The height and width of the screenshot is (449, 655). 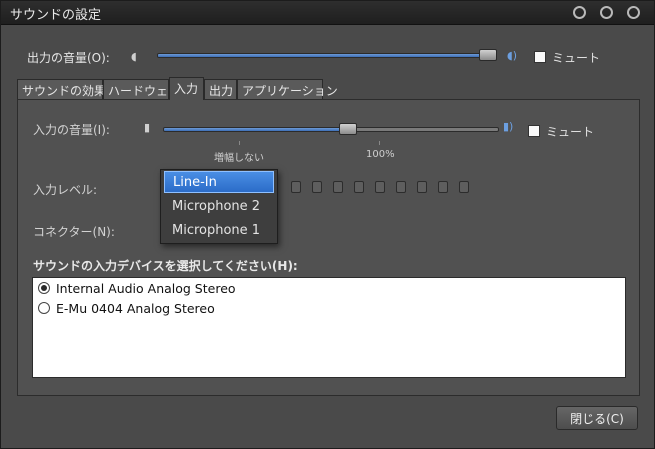 I want to click on close-button: 閉じる(C), so click(x=597, y=418).